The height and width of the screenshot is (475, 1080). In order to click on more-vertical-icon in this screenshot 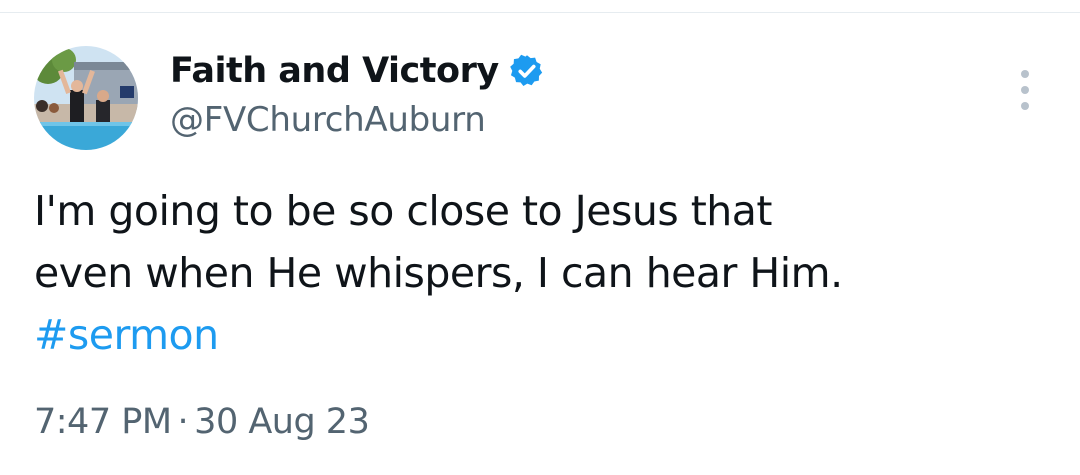, I will do `click(1025, 90)`.